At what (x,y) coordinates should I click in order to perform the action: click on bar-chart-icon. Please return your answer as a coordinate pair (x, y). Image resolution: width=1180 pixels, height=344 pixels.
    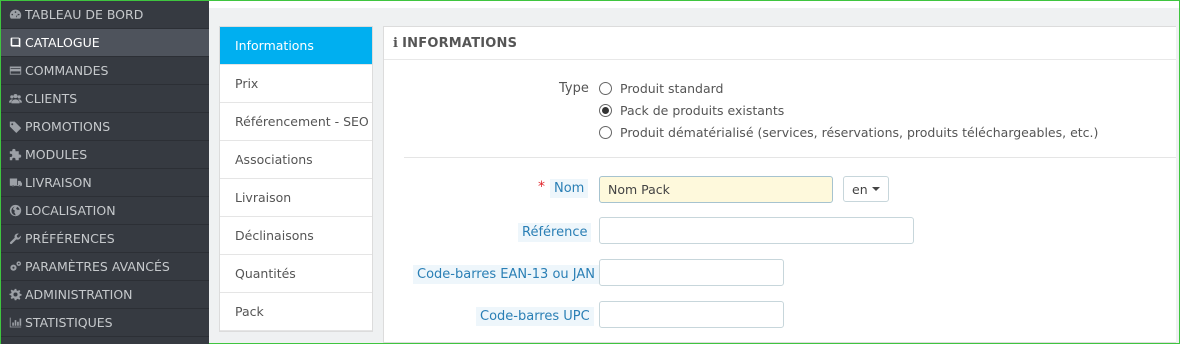
    Looking at the image, I should click on (15, 323).